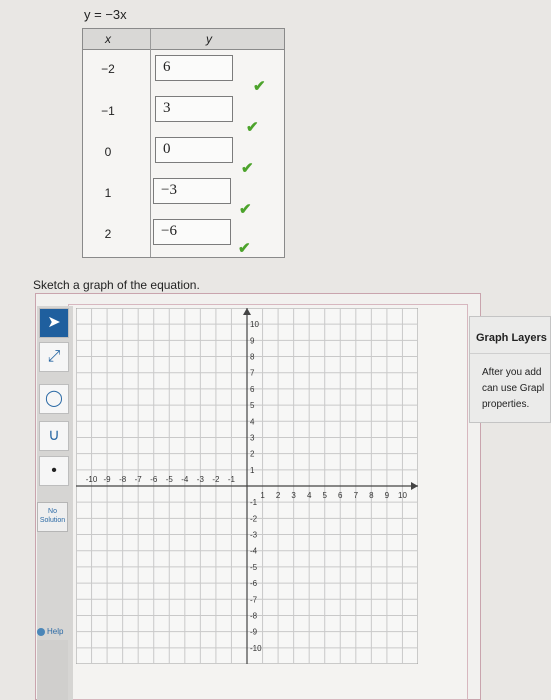  I want to click on layers-text-line: After you add, so click(512, 372).